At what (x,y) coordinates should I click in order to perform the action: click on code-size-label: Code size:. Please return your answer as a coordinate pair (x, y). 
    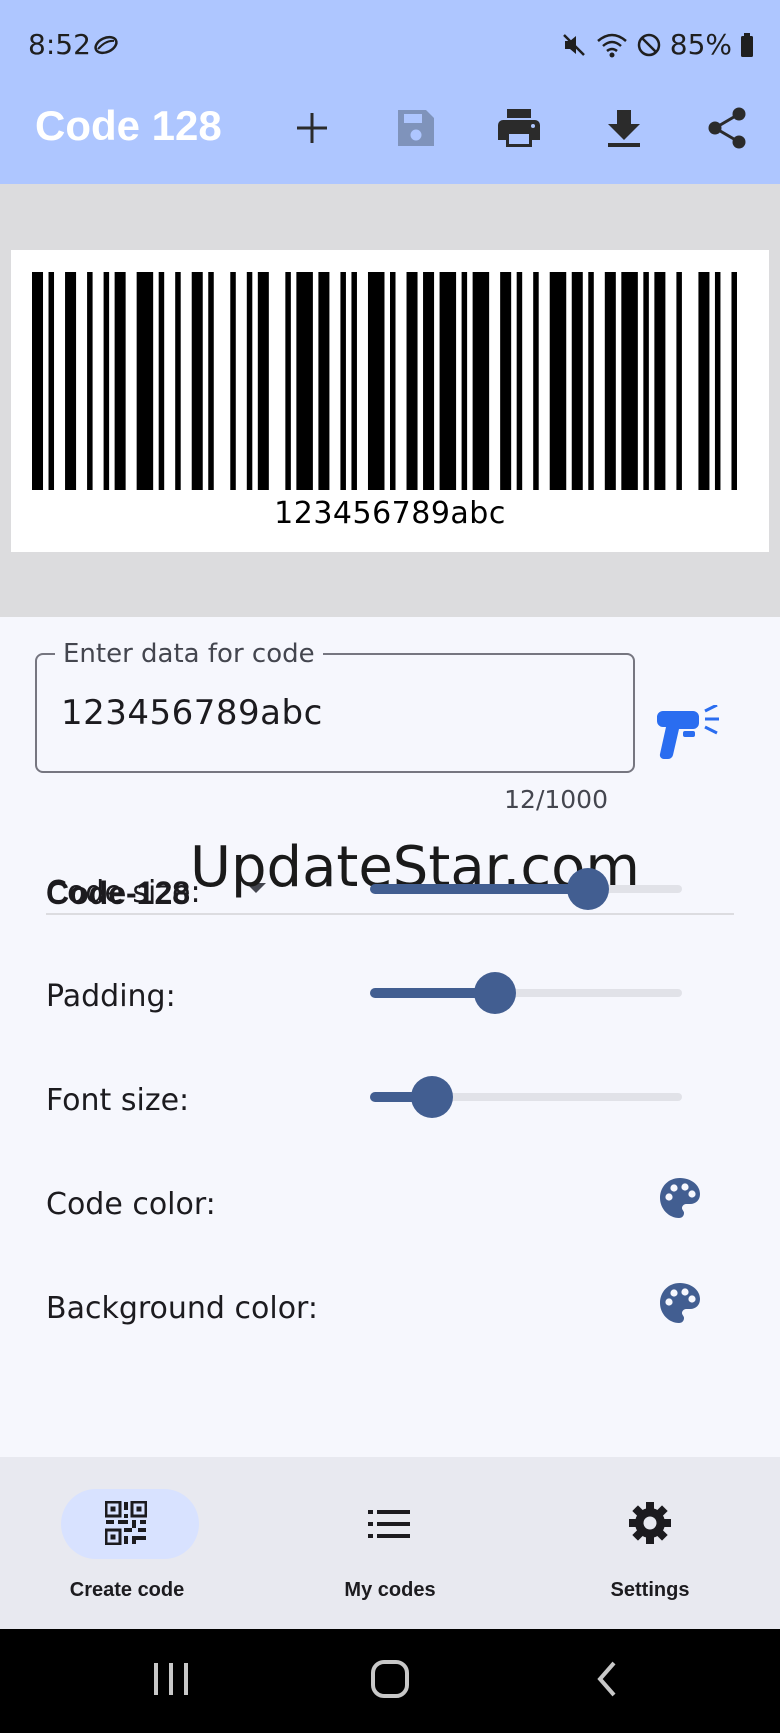
    Looking at the image, I should click on (123, 892).